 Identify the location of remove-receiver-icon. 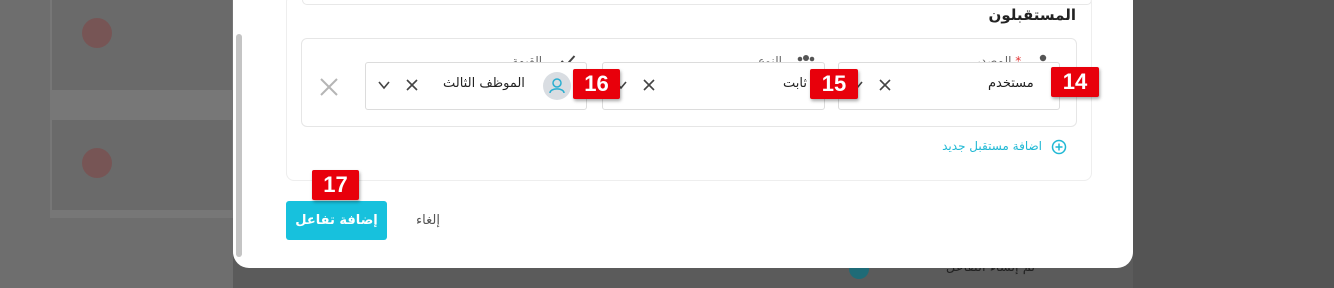
(329, 87).